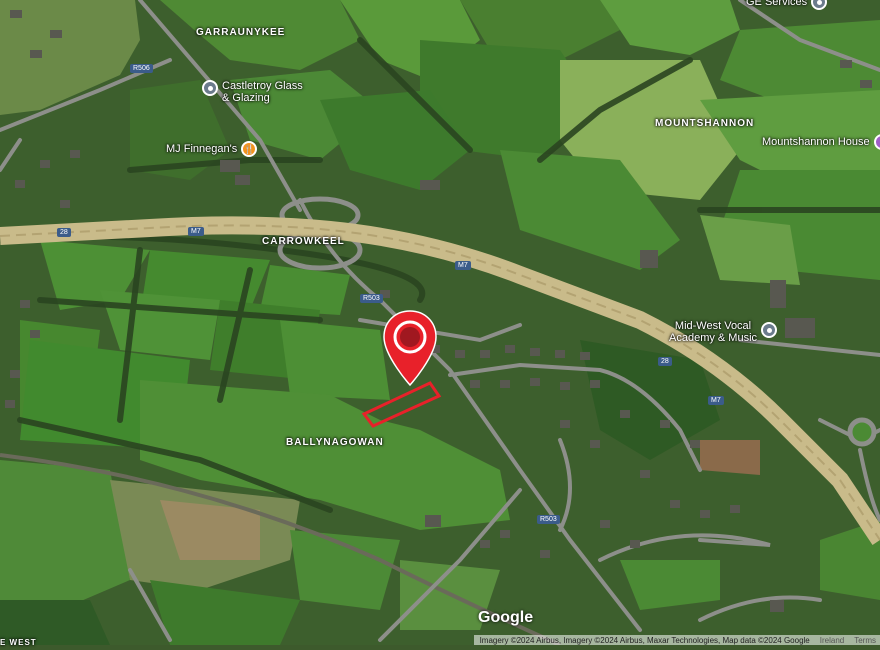 The image size is (880, 650). Describe the element at coordinates (832, 640) in the screenshot. I see `country-label: Ireland` at that location.